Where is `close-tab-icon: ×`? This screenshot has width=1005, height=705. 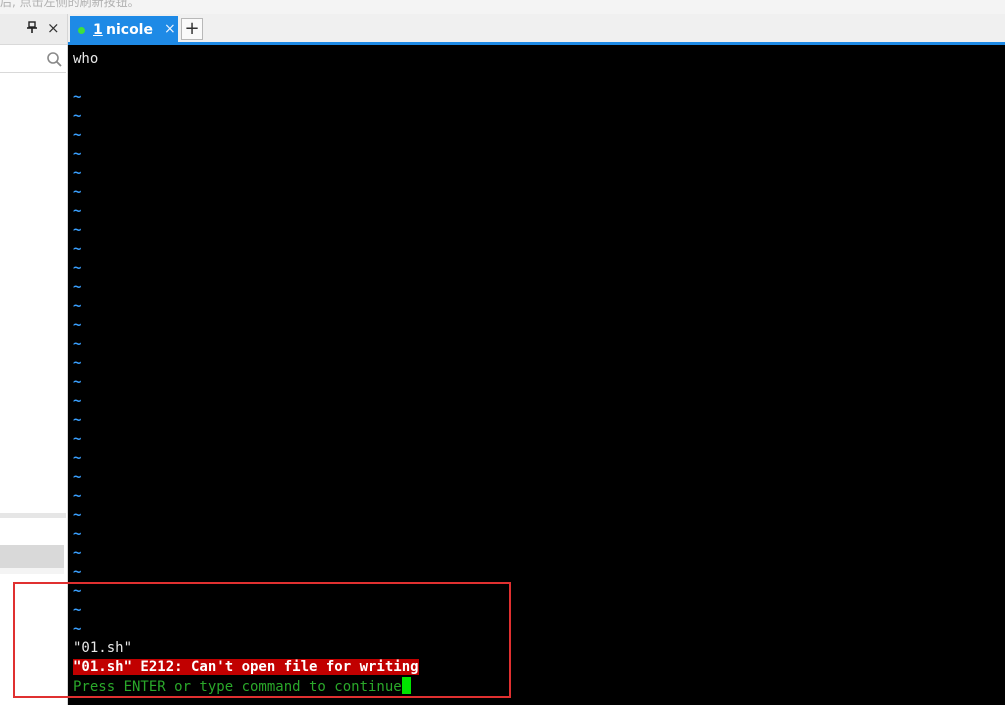
close-tab-icon: × is located at coordinates (170, 29).